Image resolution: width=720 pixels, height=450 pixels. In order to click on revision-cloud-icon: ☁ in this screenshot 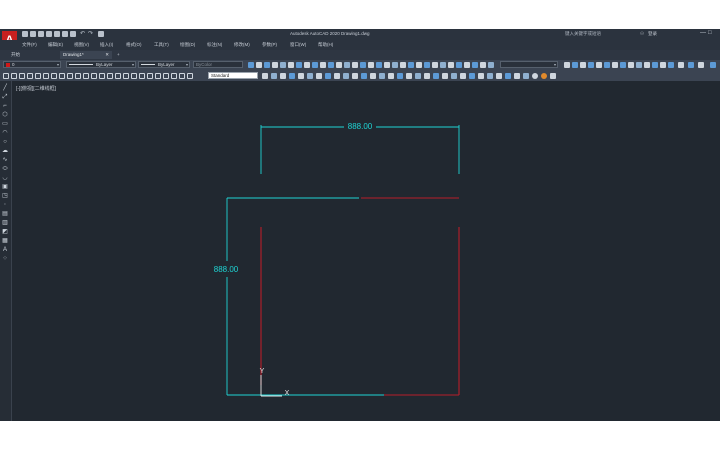, I will do `click(5, 151)`.